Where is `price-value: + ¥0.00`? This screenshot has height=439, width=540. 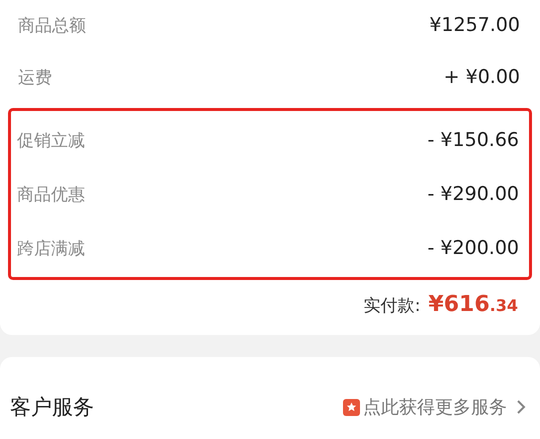
price-value: + ¥0.00 is located at coordinates (482, 77).